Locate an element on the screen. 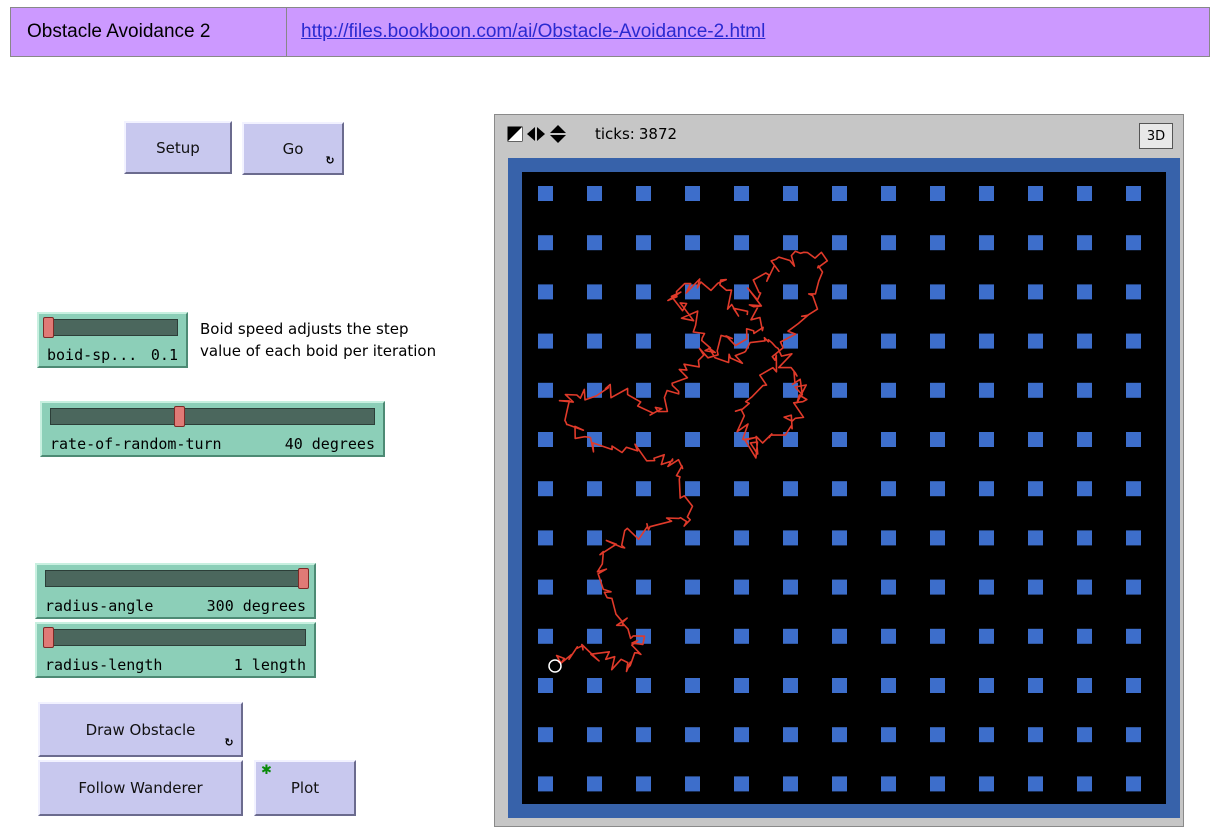 Image resolution: width=1211 pixels, height=827 pixels. slider-value: 40 degrees is located at coordinates (329, 444).